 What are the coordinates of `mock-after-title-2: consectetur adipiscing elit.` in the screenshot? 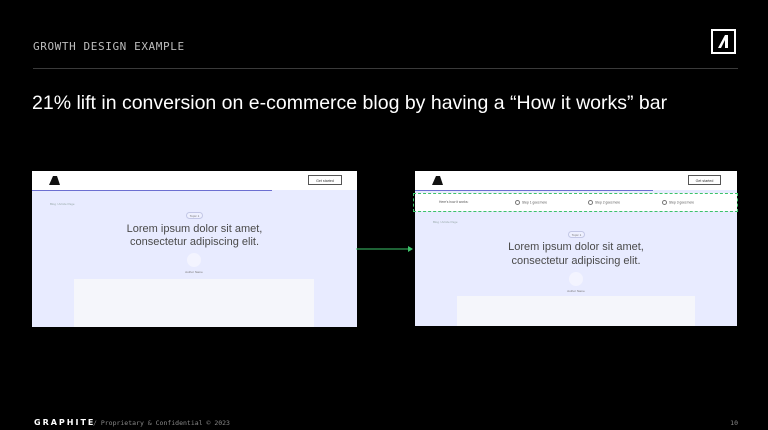 It's located at (576, 261).